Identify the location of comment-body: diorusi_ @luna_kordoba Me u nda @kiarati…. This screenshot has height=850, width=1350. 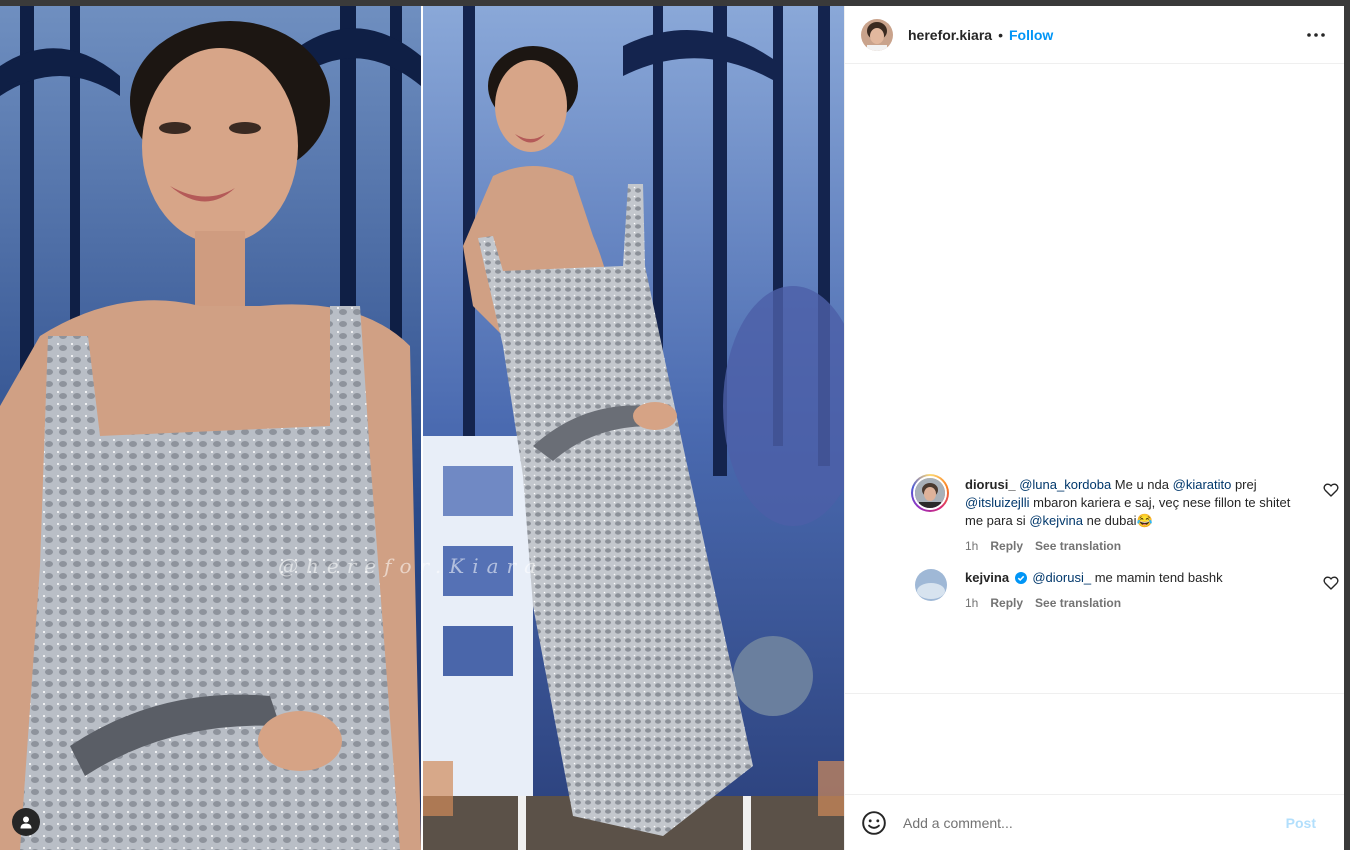
(1148, 515).